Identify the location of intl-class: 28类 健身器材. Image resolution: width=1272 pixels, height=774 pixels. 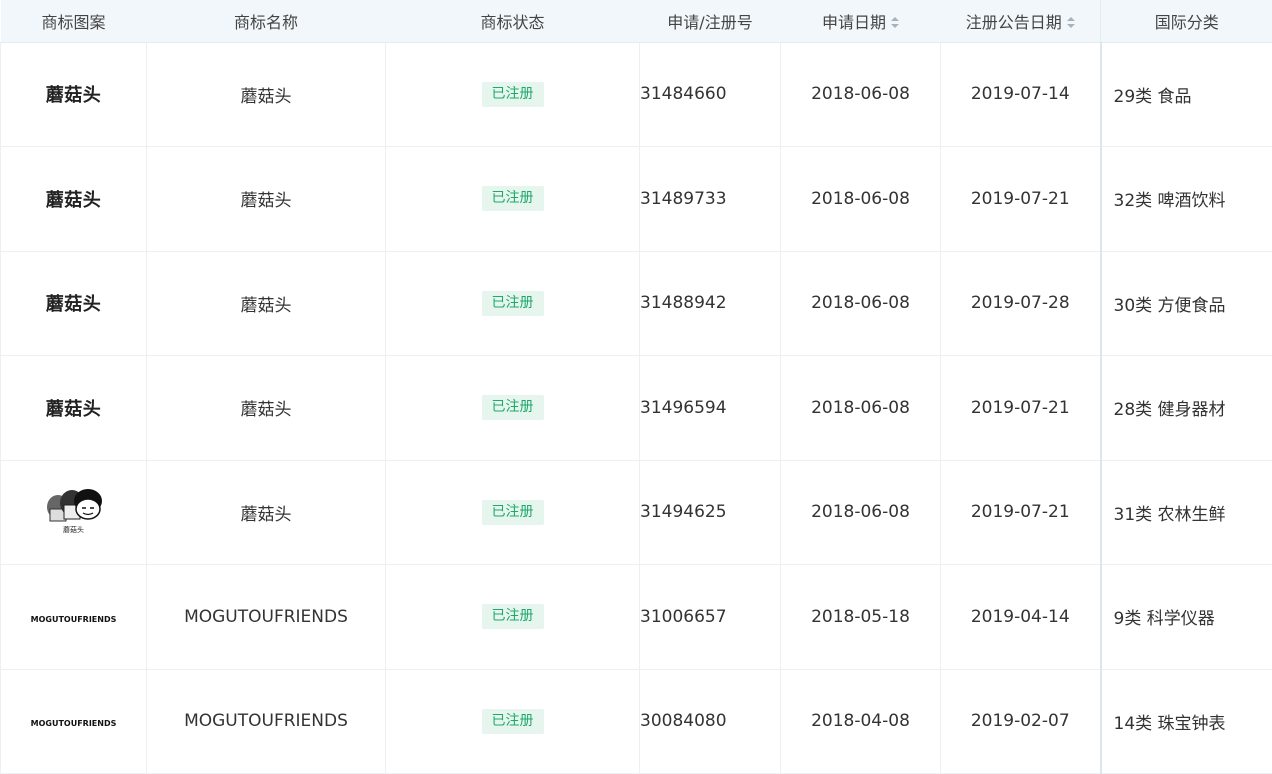
(1185, 408).